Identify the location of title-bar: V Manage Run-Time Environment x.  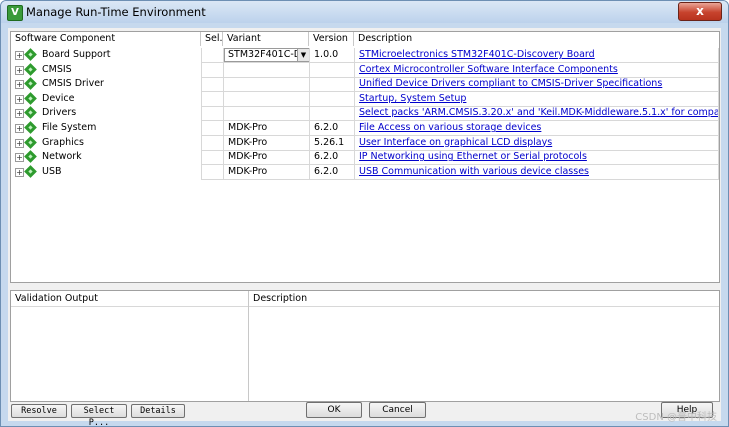
(364, 12).